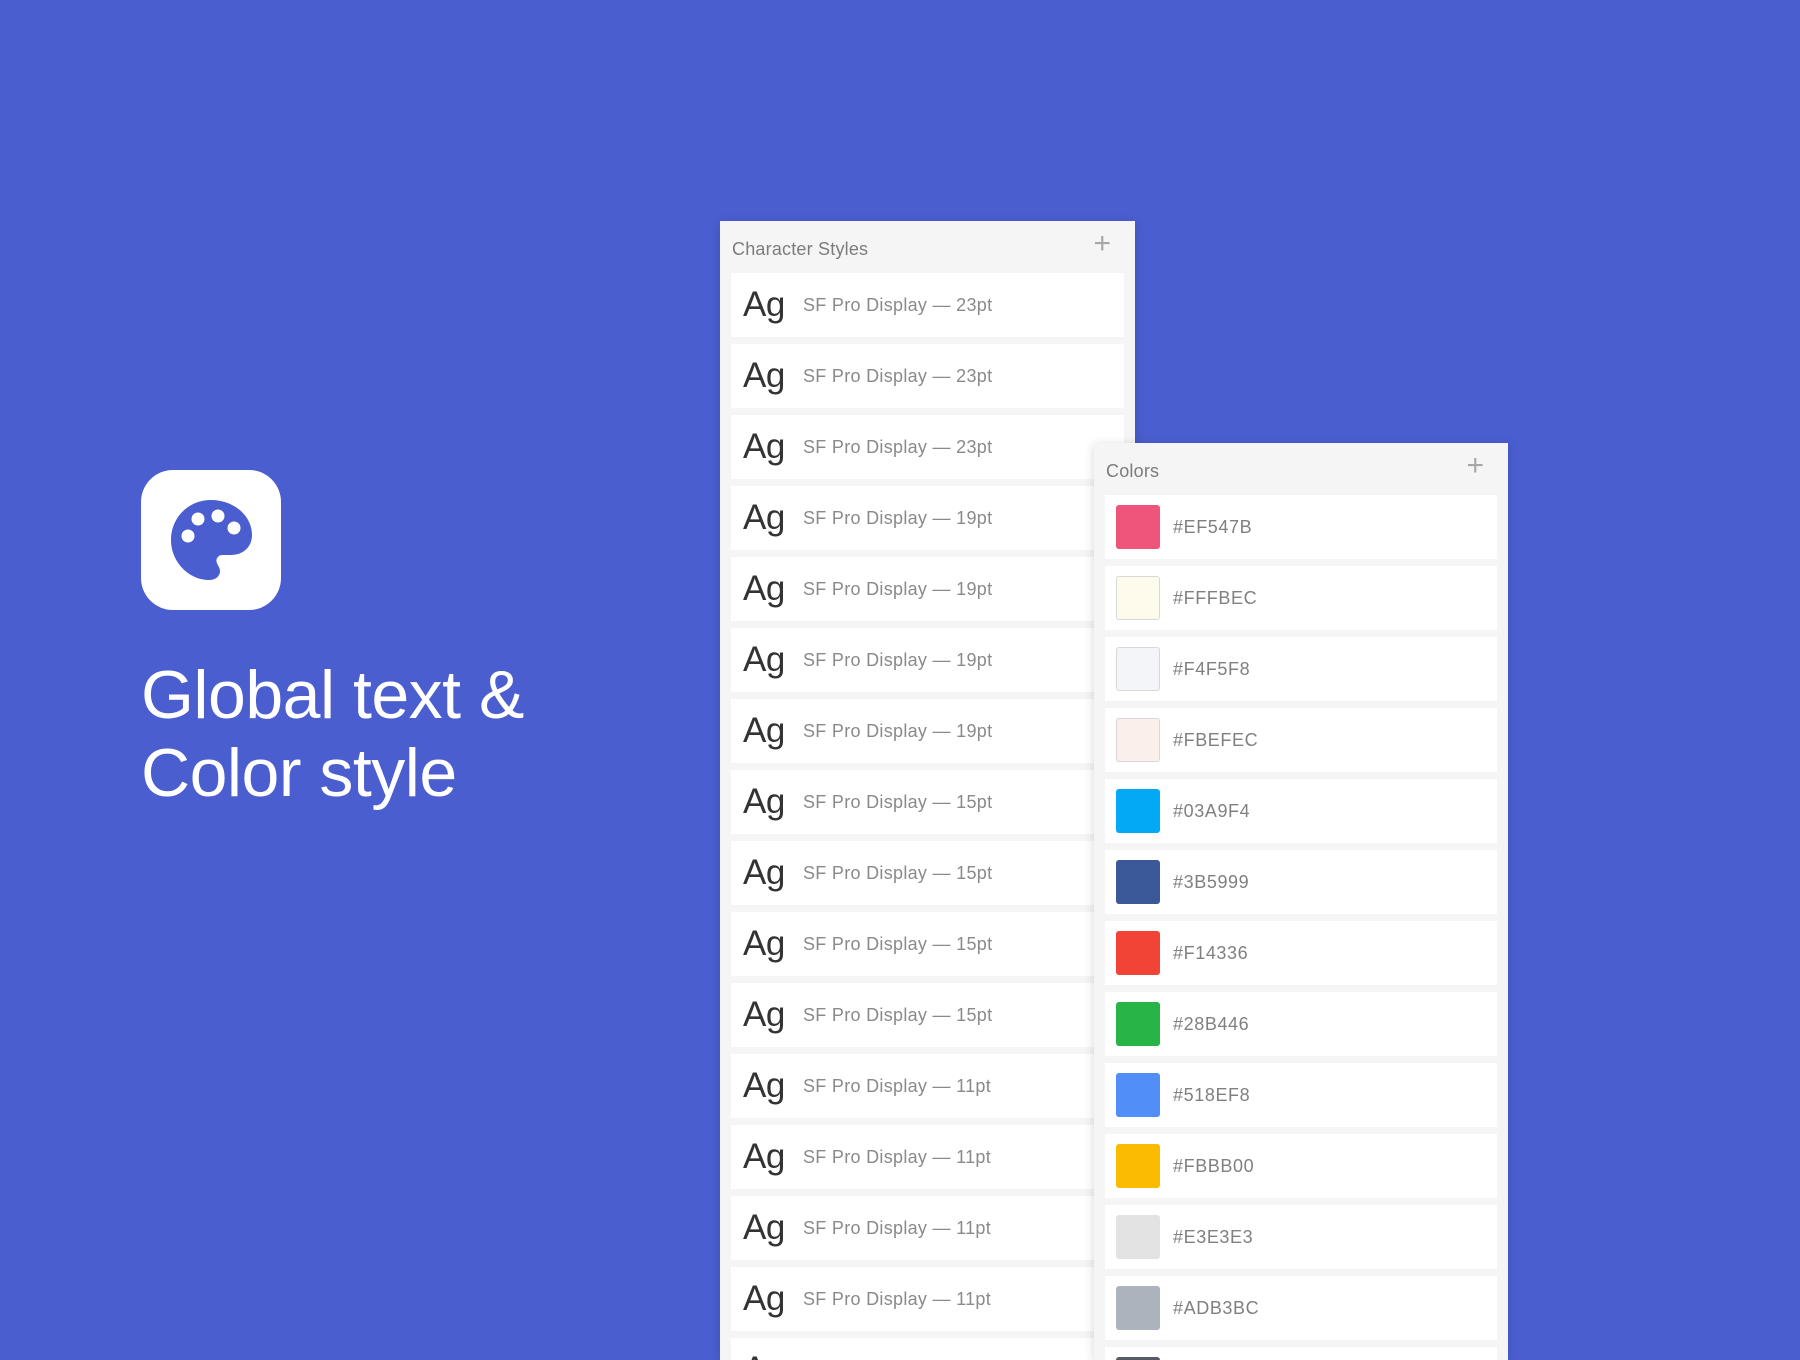 Image resolution: width=1800 pixels, height=1360 pixels. Describe the element at coordinates (332, 695) in the screenshot. I see `headline-line-1: Global text &` at that location.